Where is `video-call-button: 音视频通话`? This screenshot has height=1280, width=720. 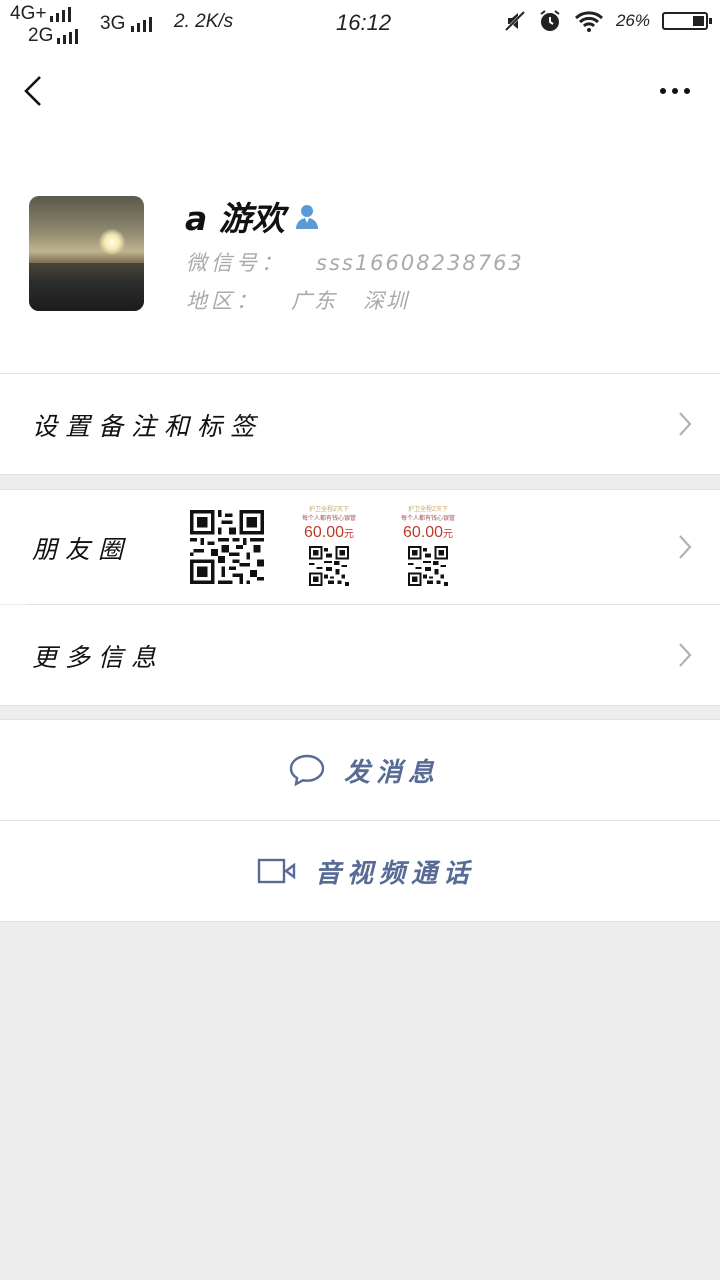 video-call-button: 音视频通话 is located at coordinates (360, 871).